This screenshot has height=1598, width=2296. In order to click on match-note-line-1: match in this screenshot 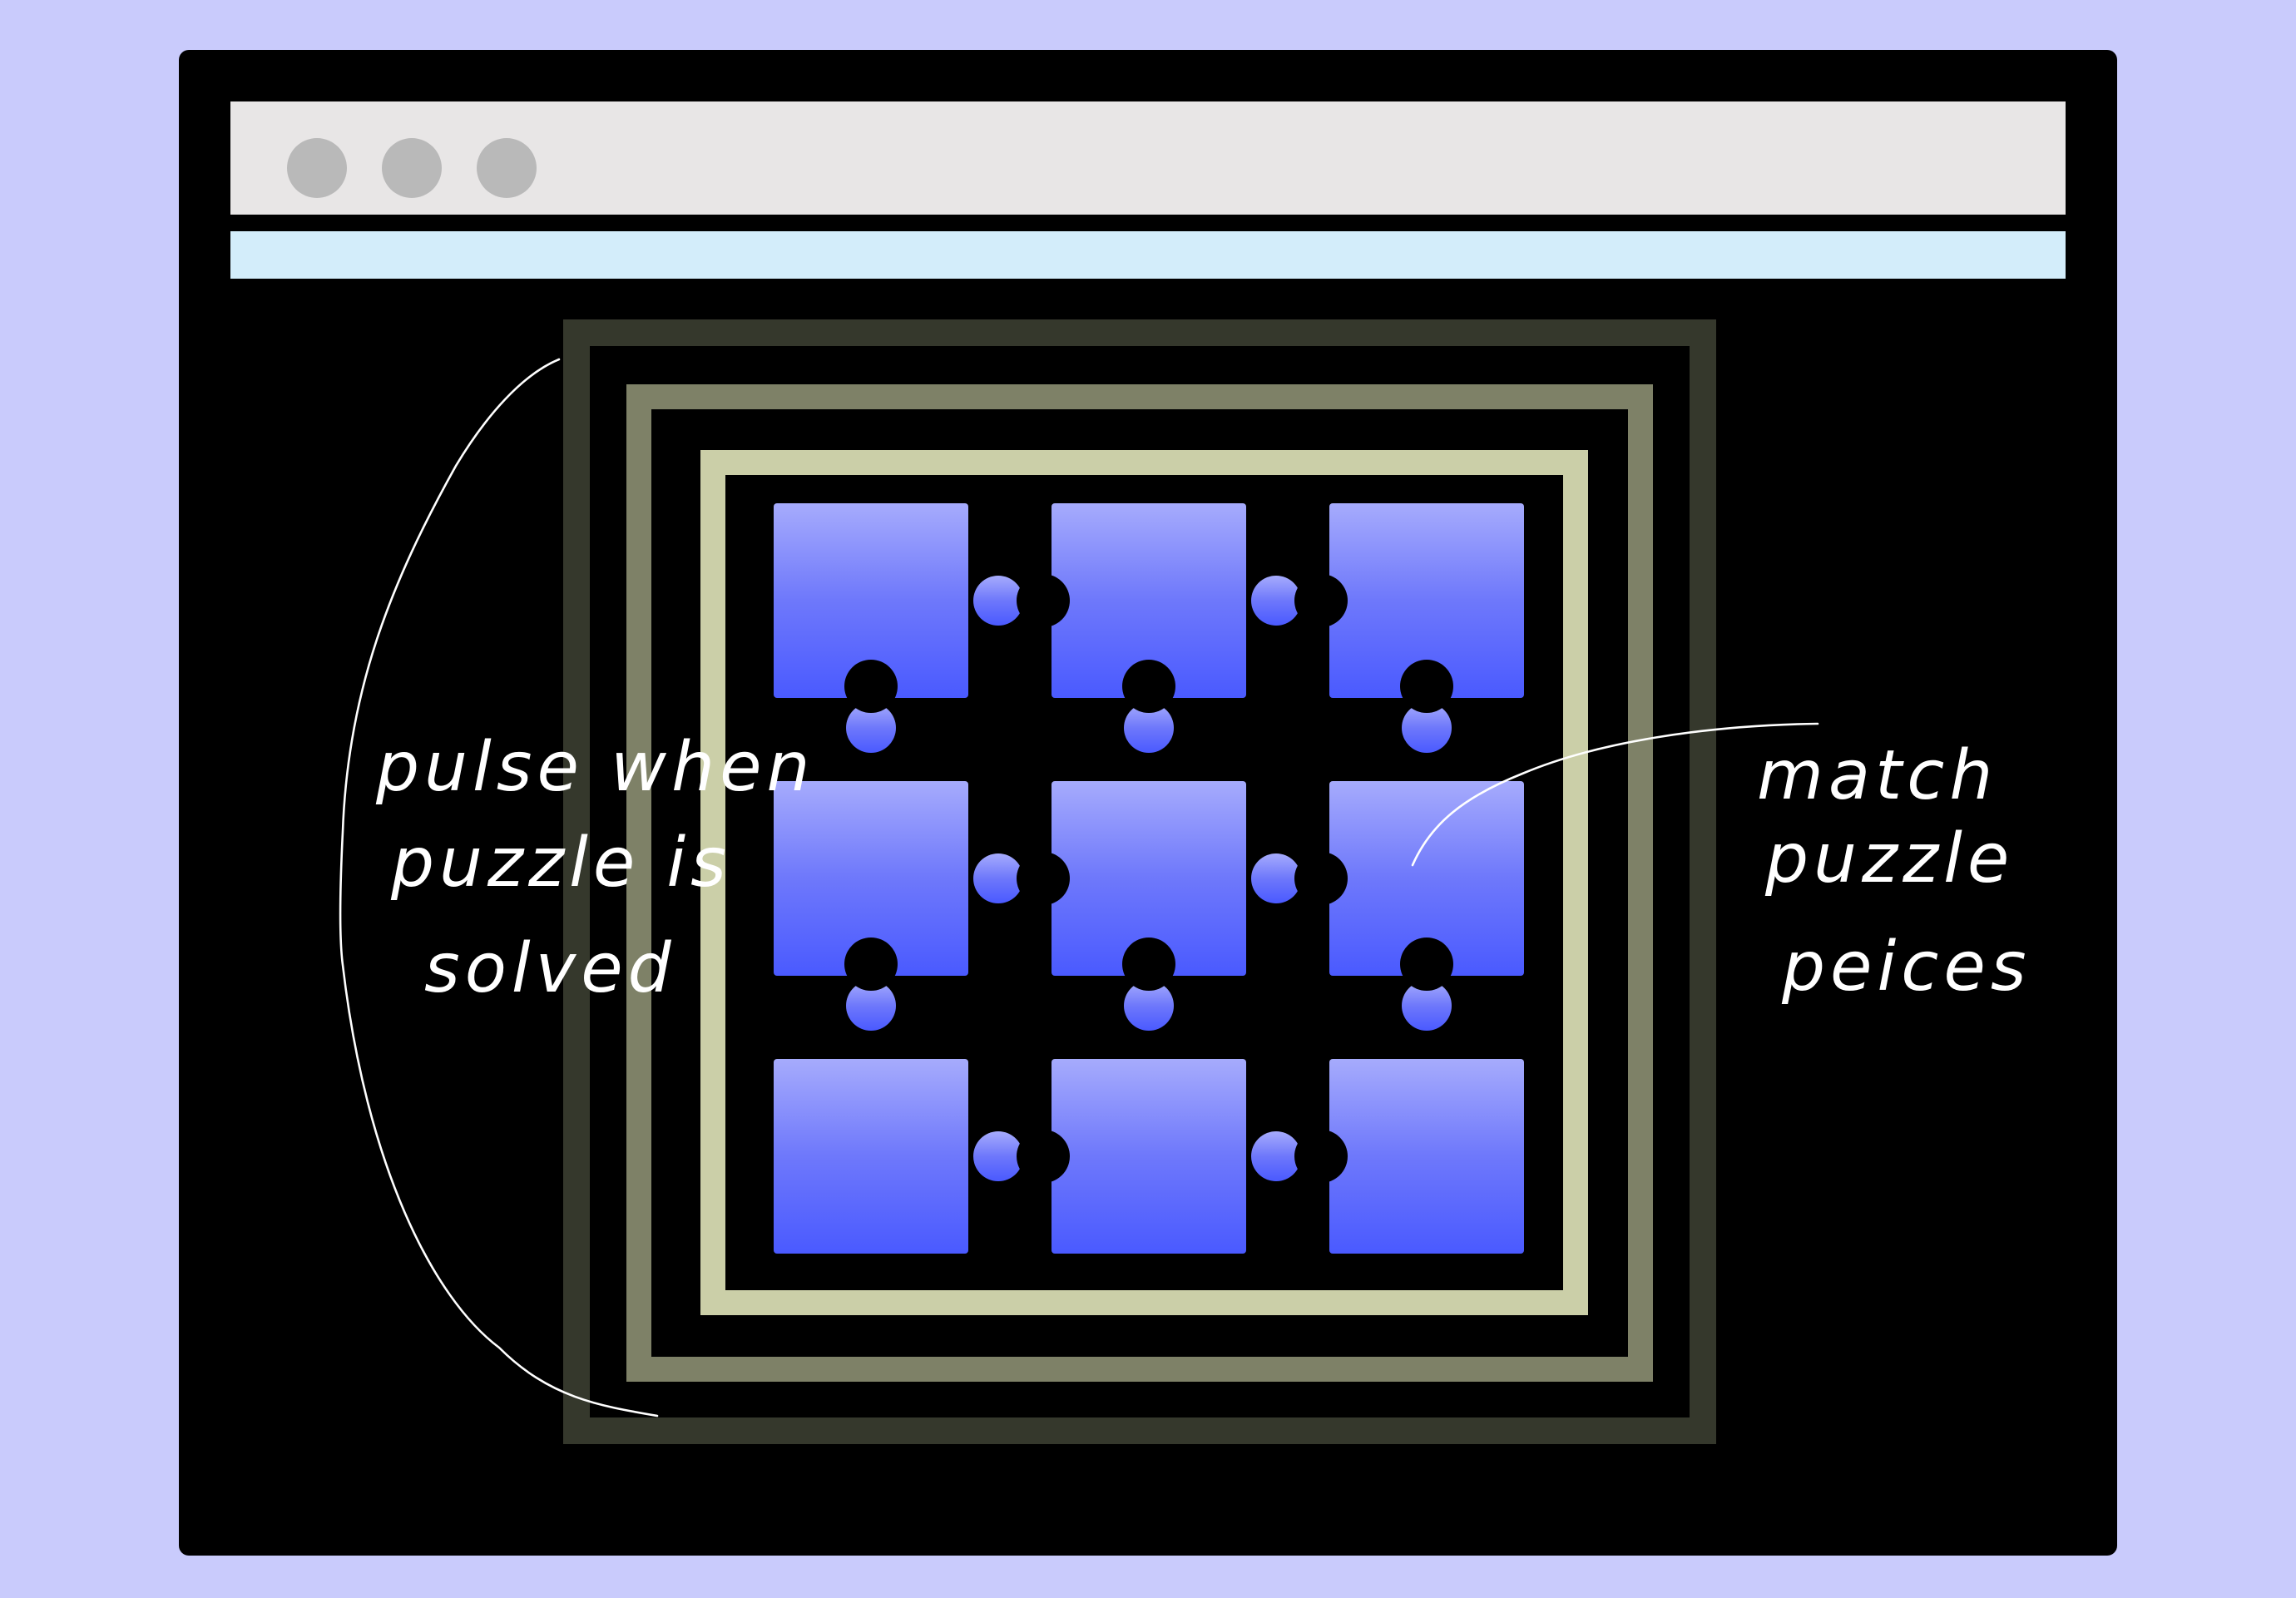, I will do `click(1877, 775)`.